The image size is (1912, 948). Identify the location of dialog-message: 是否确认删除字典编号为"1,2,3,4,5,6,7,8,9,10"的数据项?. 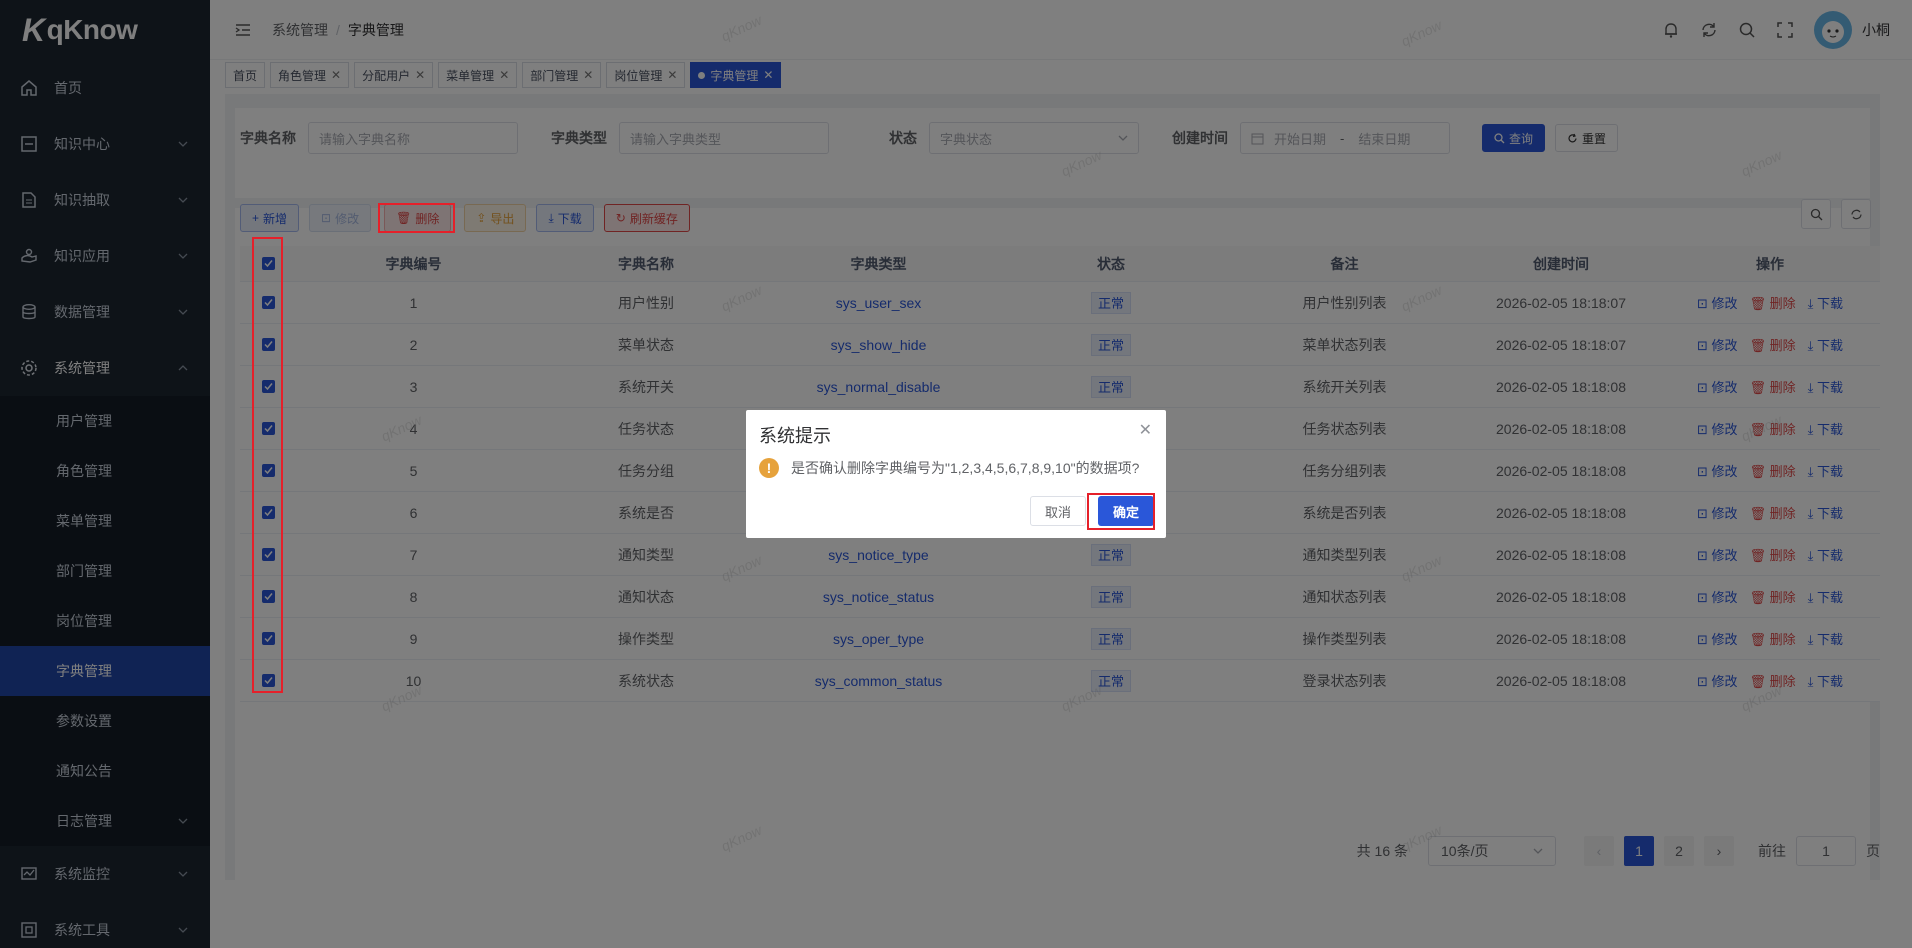
(965, 468).